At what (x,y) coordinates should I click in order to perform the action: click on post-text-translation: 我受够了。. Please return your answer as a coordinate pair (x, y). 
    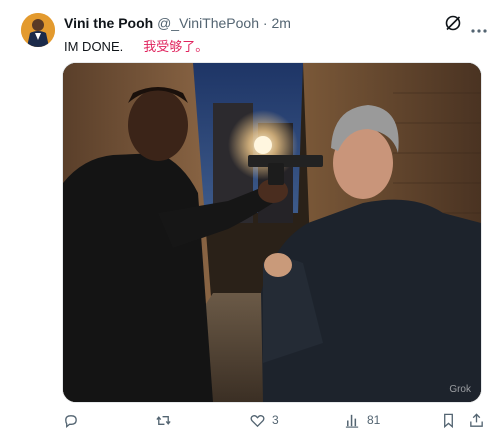
    Looking at the image, I should click on (176, 46).